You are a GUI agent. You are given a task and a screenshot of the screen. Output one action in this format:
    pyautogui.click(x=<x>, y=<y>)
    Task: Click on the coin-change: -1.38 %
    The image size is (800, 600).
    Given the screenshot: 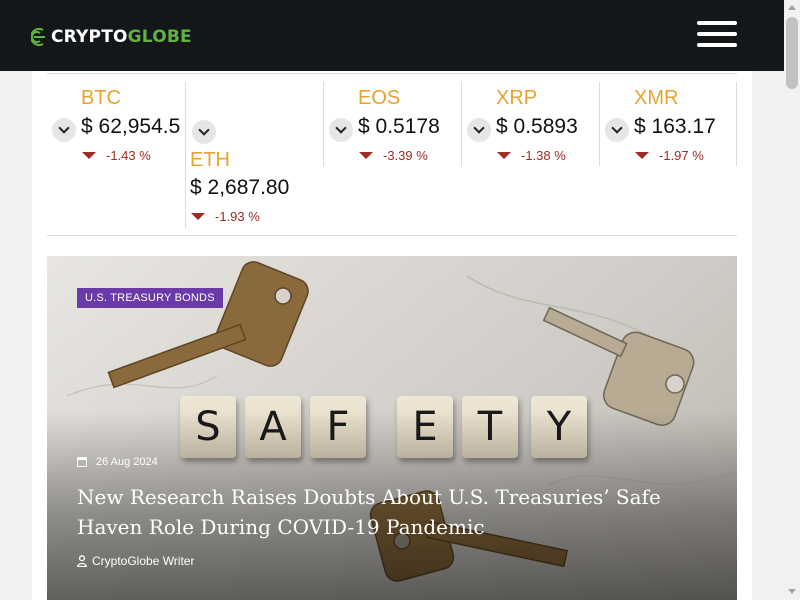 What is the action you would take?
    pyautogui.click(x=543, y=155)
    